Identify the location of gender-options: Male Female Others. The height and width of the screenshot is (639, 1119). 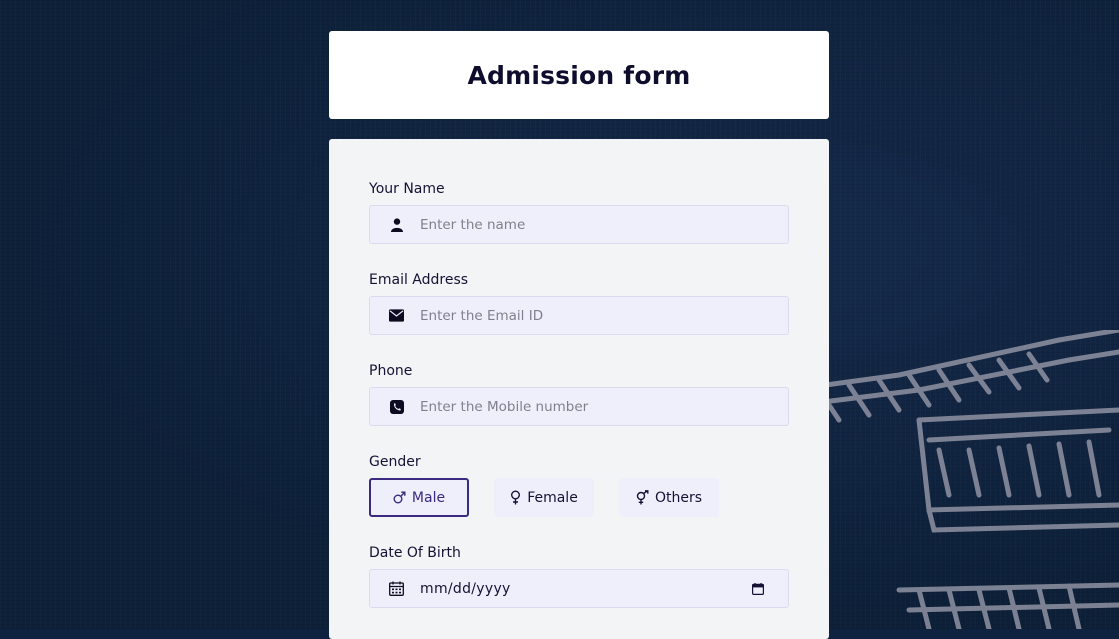
(556, 497).